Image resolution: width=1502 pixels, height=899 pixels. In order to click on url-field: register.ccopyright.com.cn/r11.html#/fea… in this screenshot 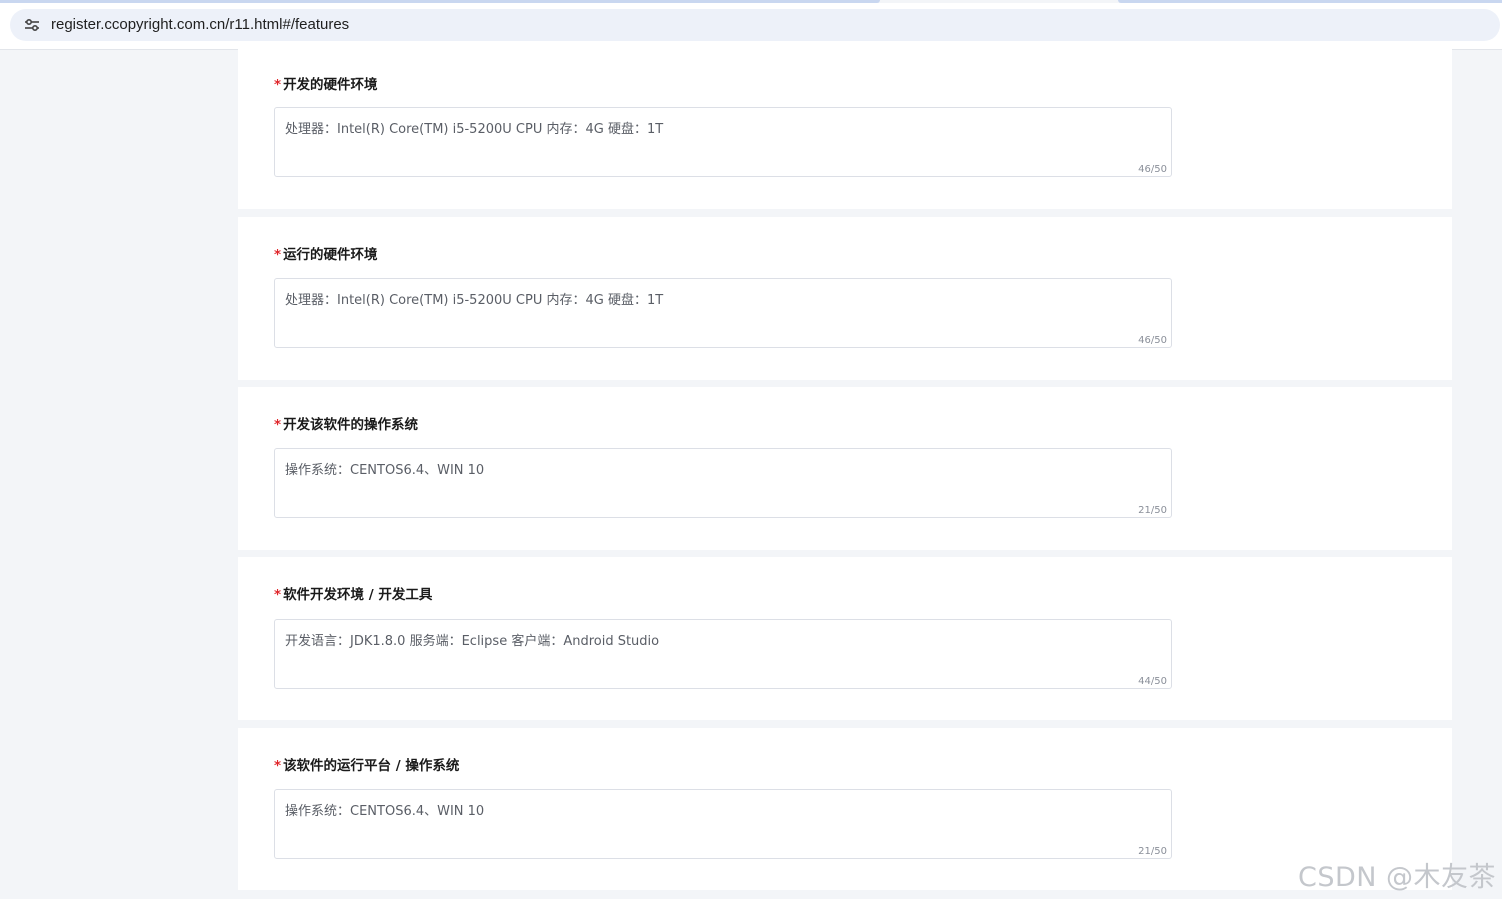, I will do `click(755, 25)`.